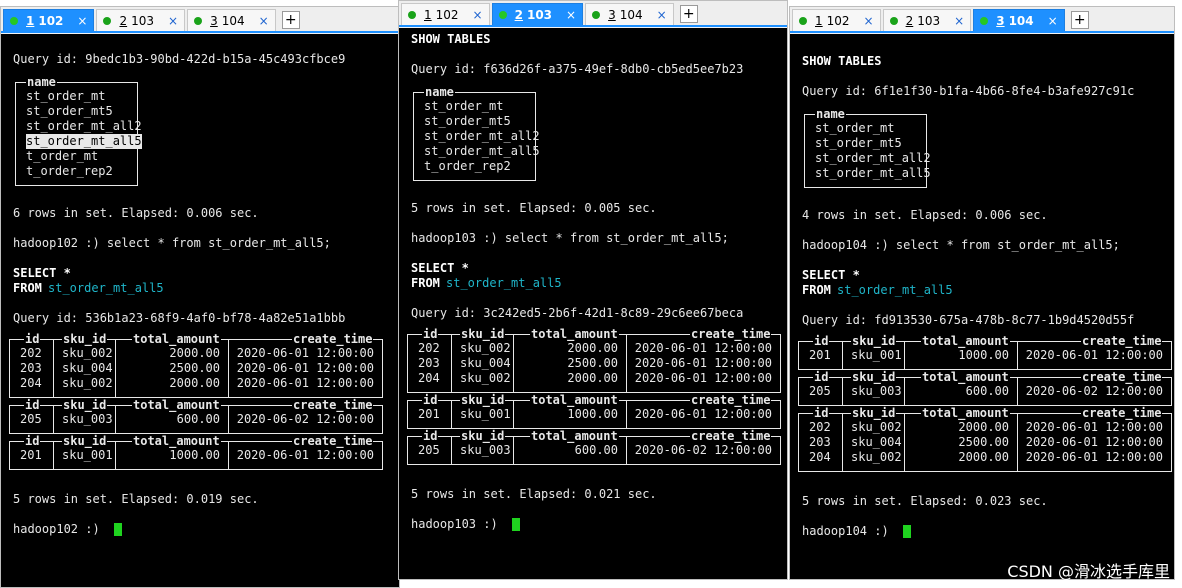 The width and height of the screenshot is (1182, 588). Describe the element at coordinates (62, 156) in the screenshot. I see `table-name-item: t_order_mt` at that location.